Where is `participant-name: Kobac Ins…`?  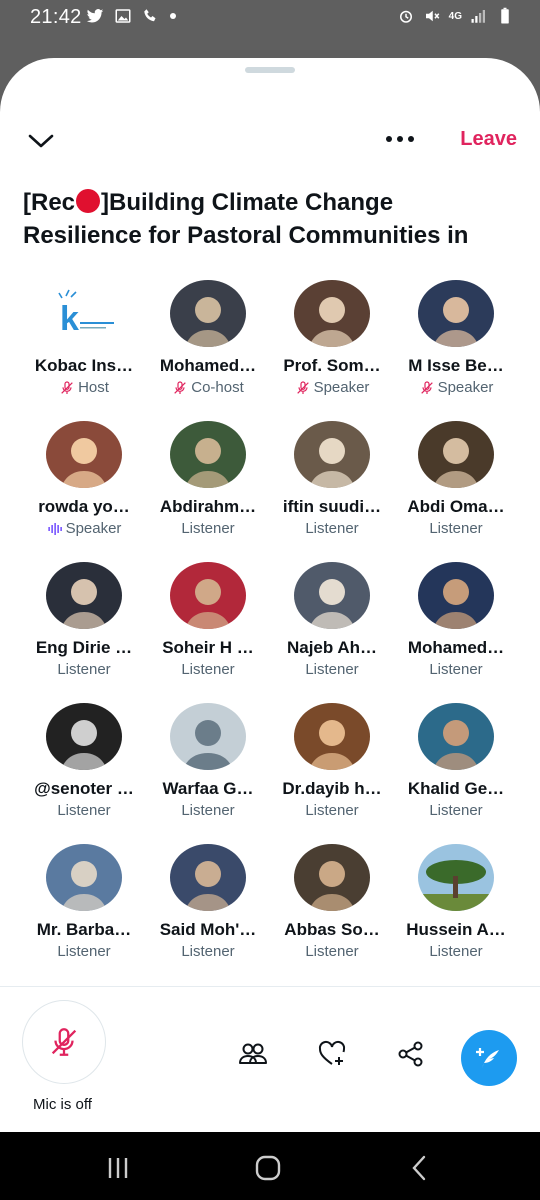
participant-name: Kobac Ins… is located at coordinates (84, 365).